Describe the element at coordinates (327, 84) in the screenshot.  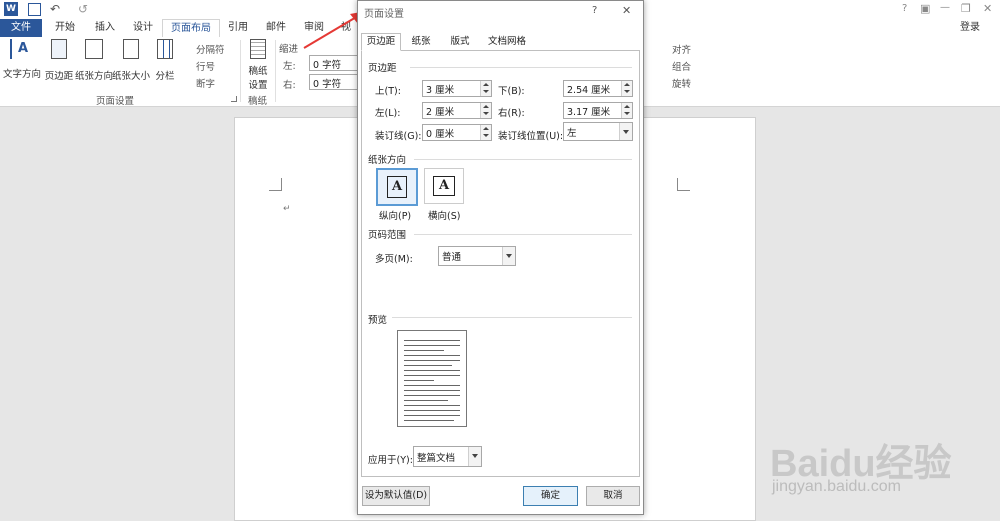
I see `indent-right-value: 0 字符` at that location.